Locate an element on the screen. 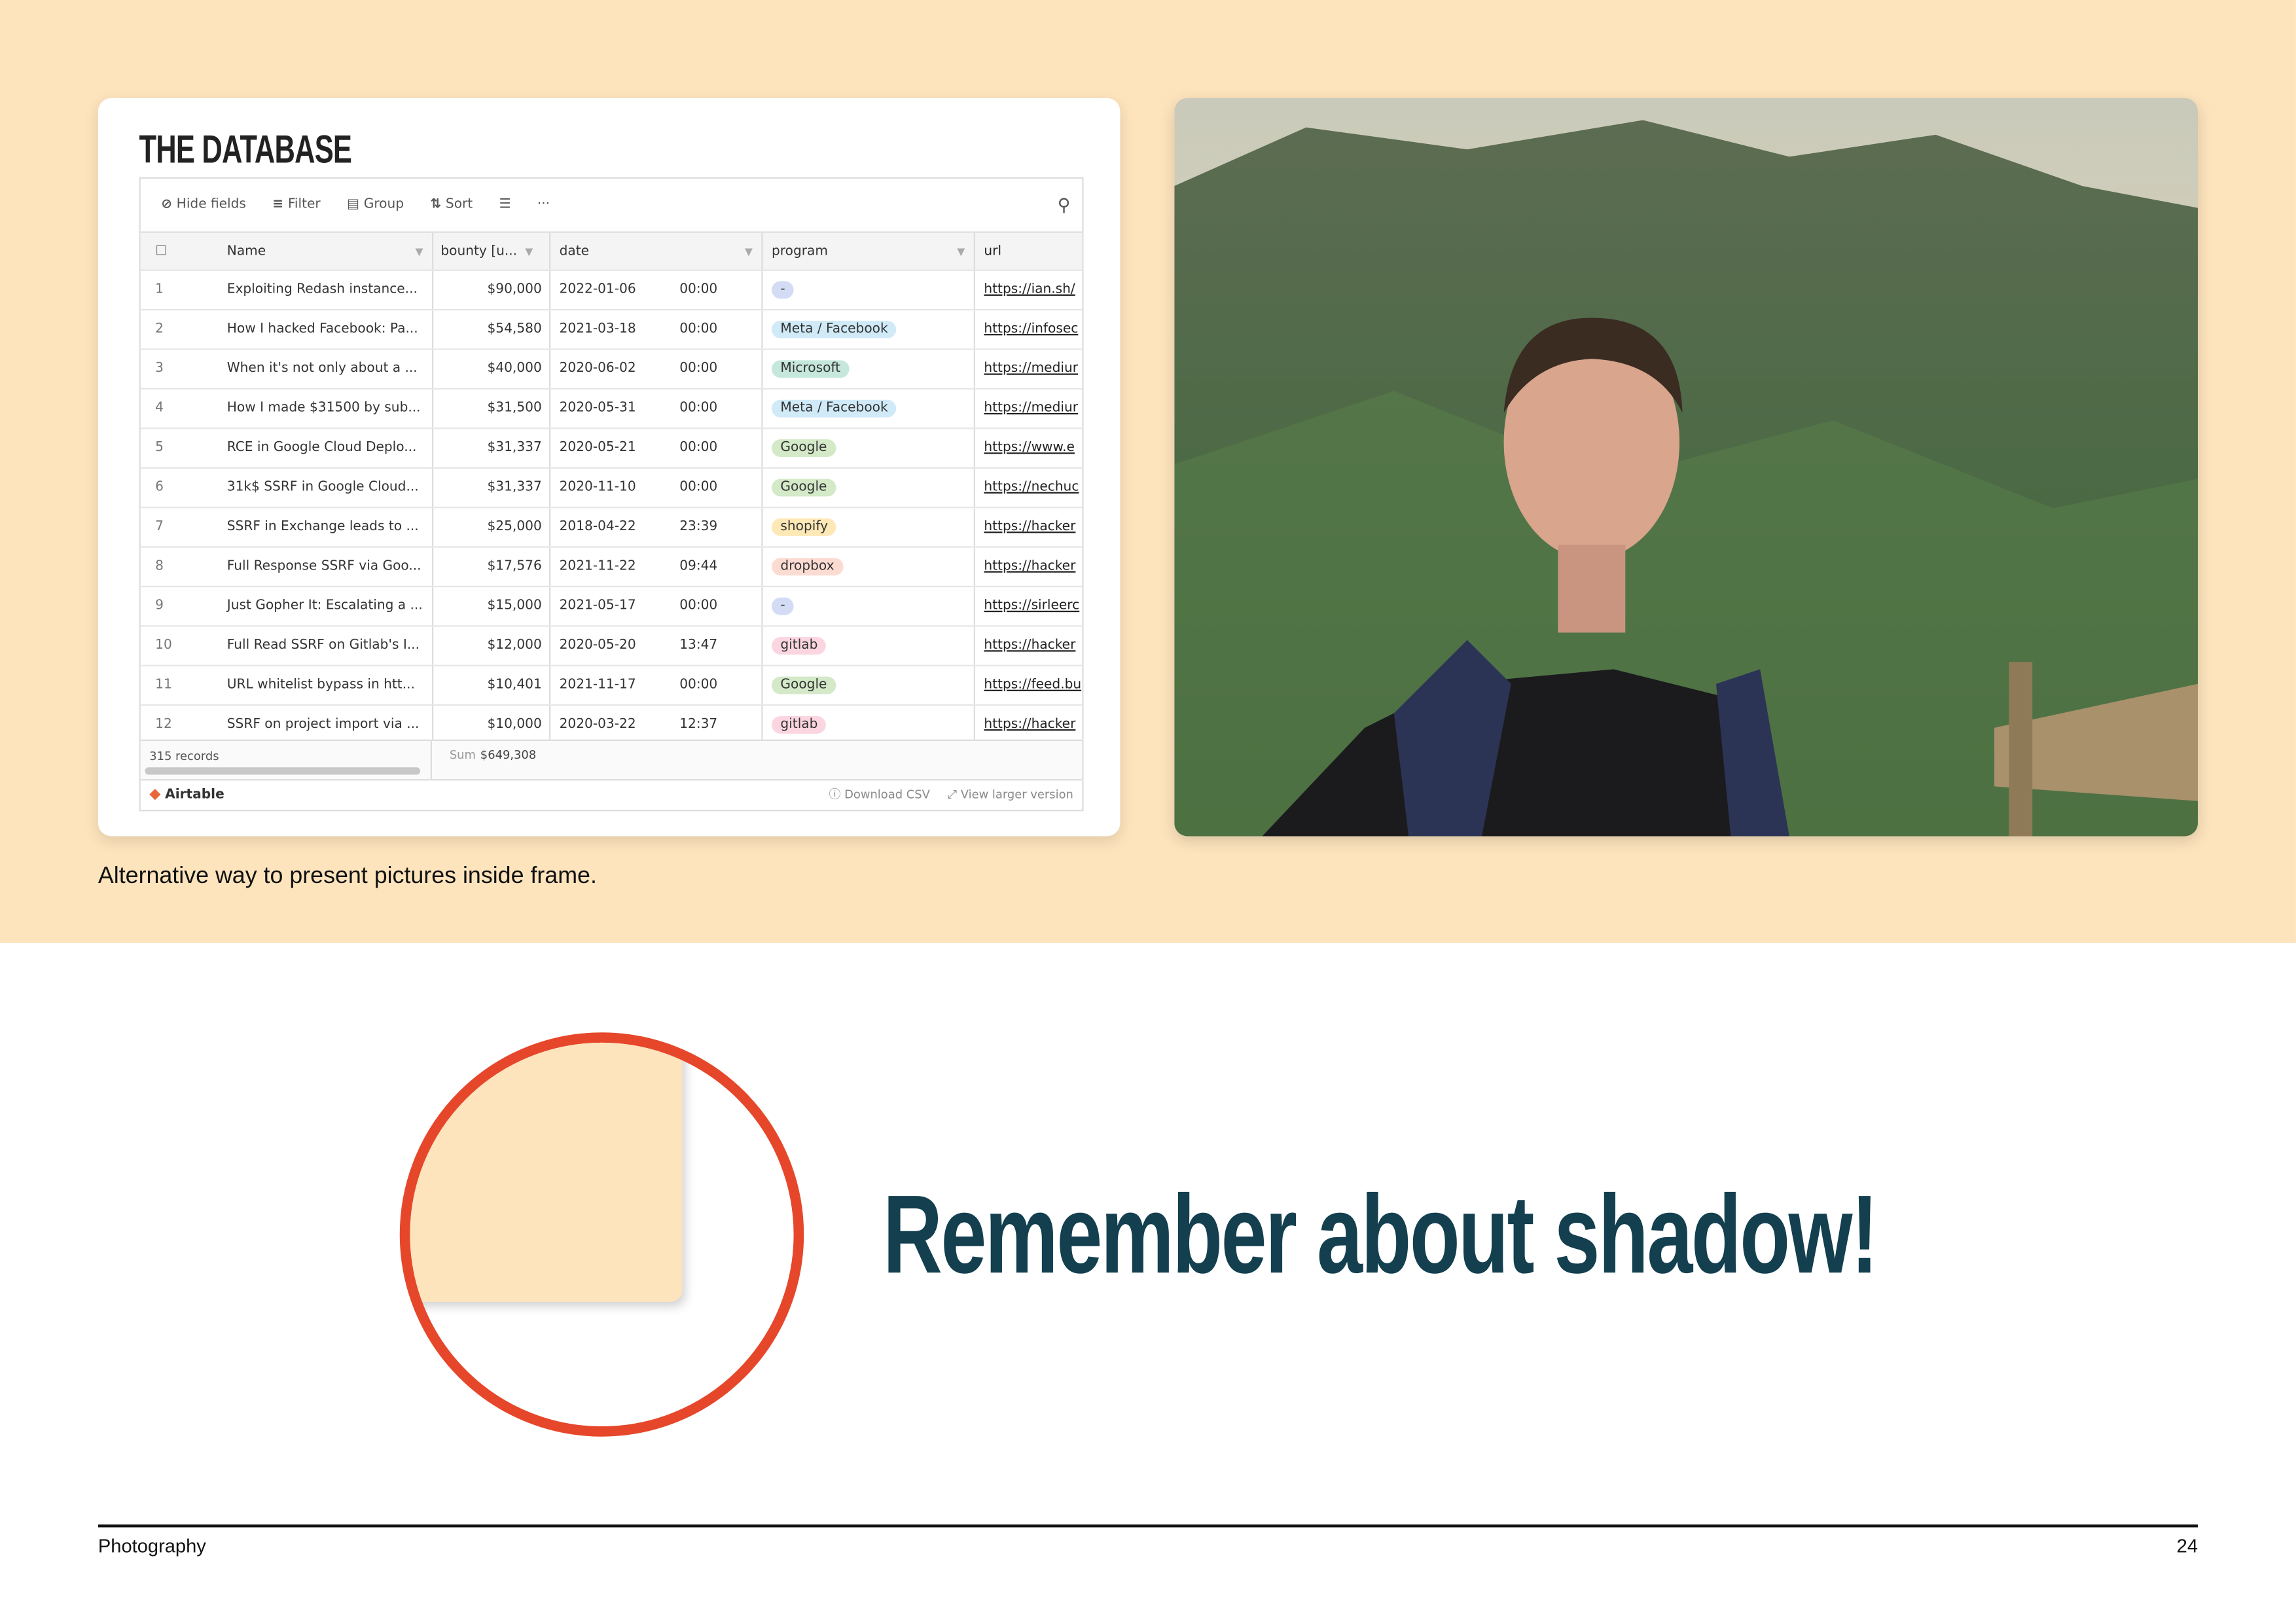 Image resolution: width=2296 pixels, height=1624 pixels. cell-url-link: https://nechuc is located at coordinates (1028, 488).